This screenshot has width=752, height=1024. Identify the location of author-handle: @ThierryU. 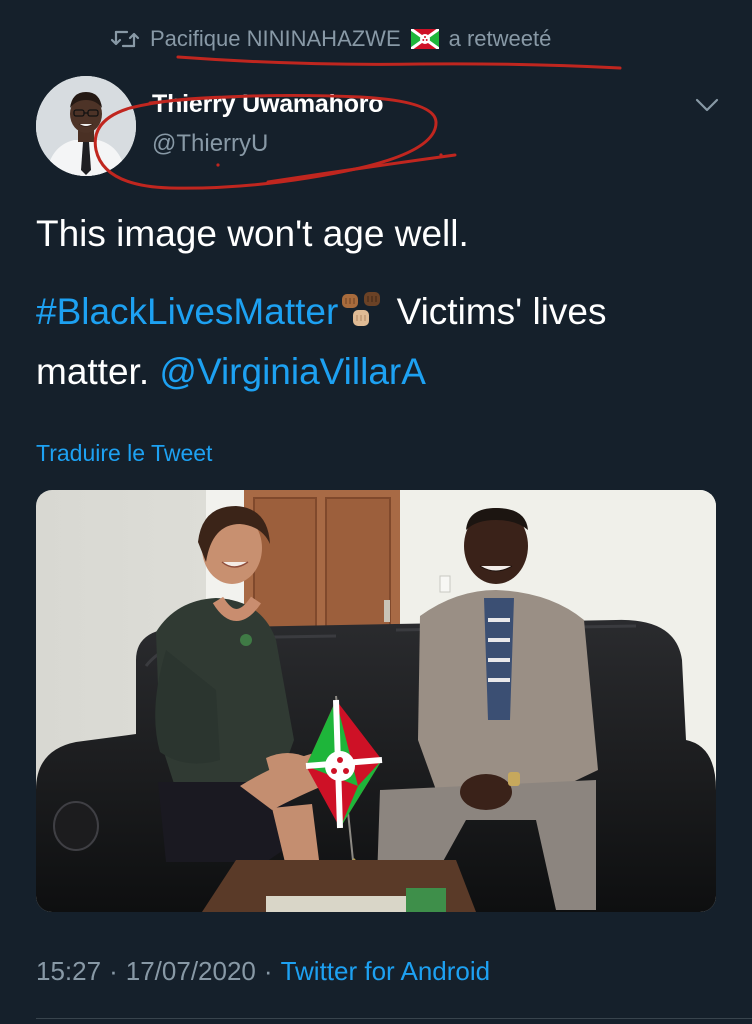
(210, 144).